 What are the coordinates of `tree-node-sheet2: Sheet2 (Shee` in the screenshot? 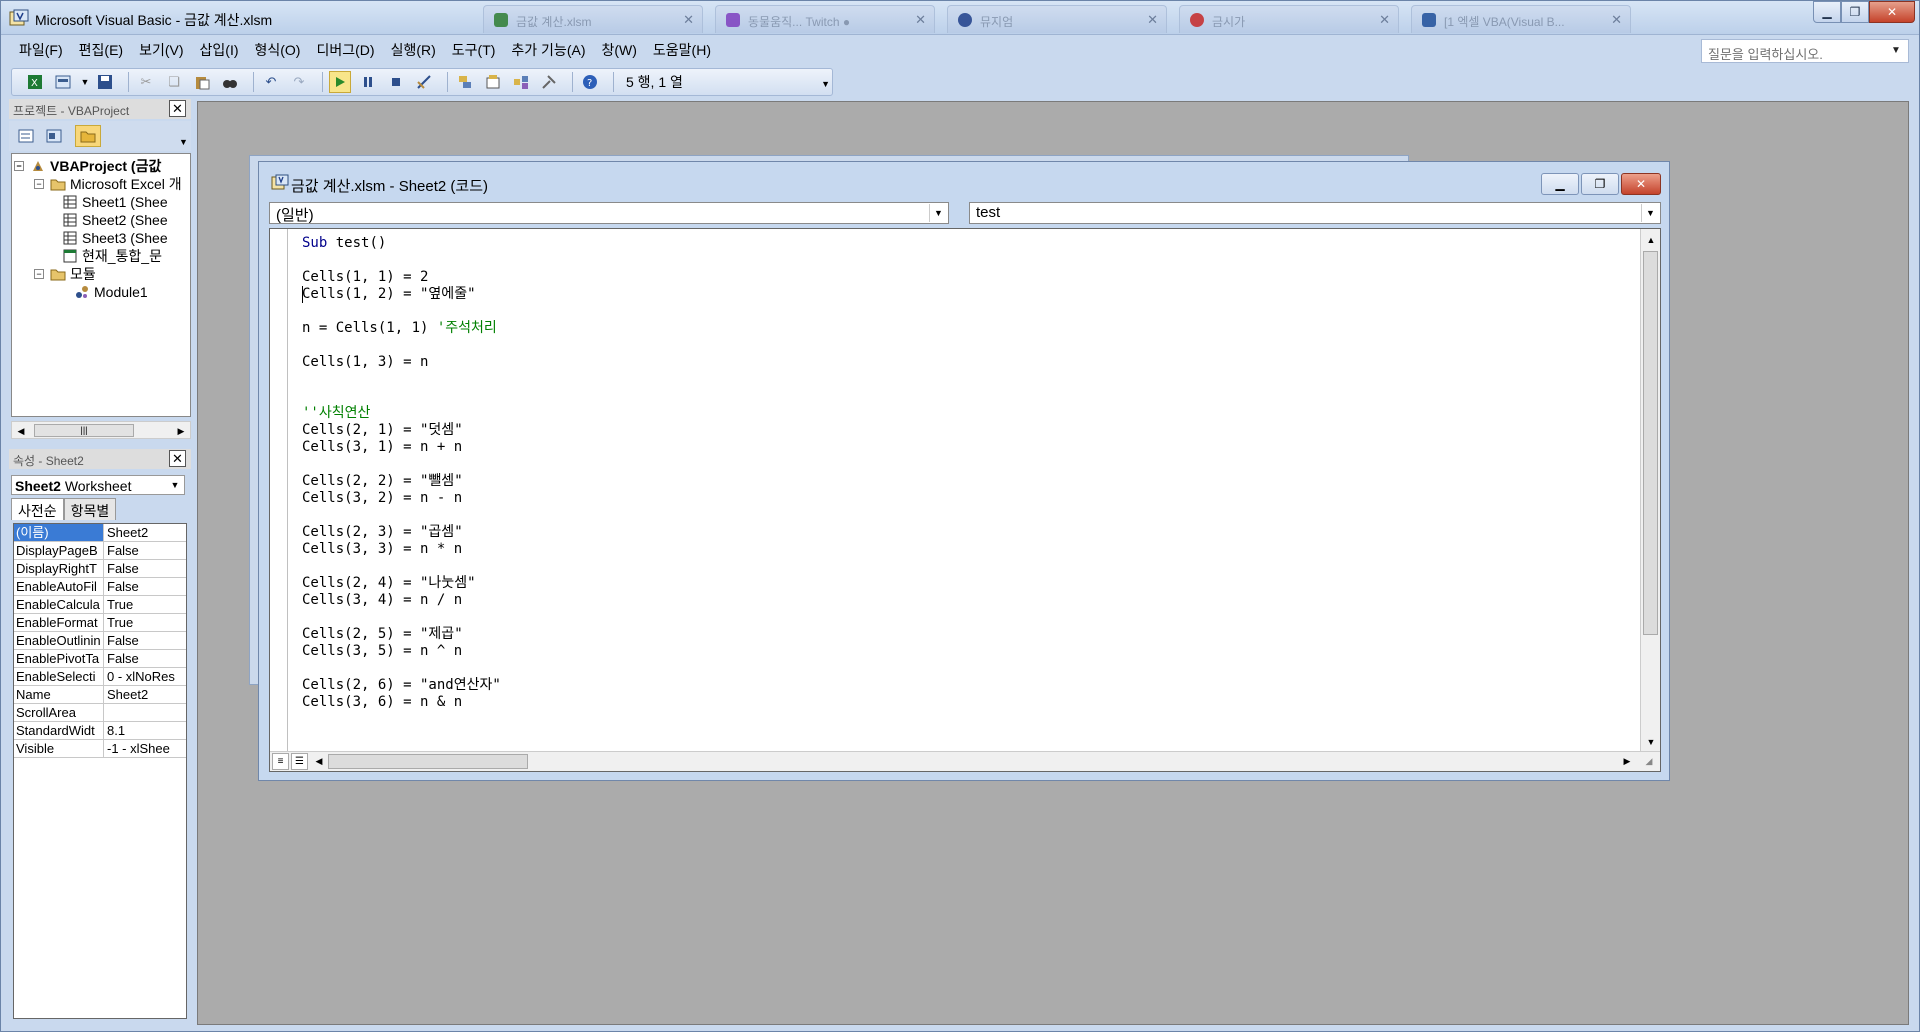 It's located at (115, 220).